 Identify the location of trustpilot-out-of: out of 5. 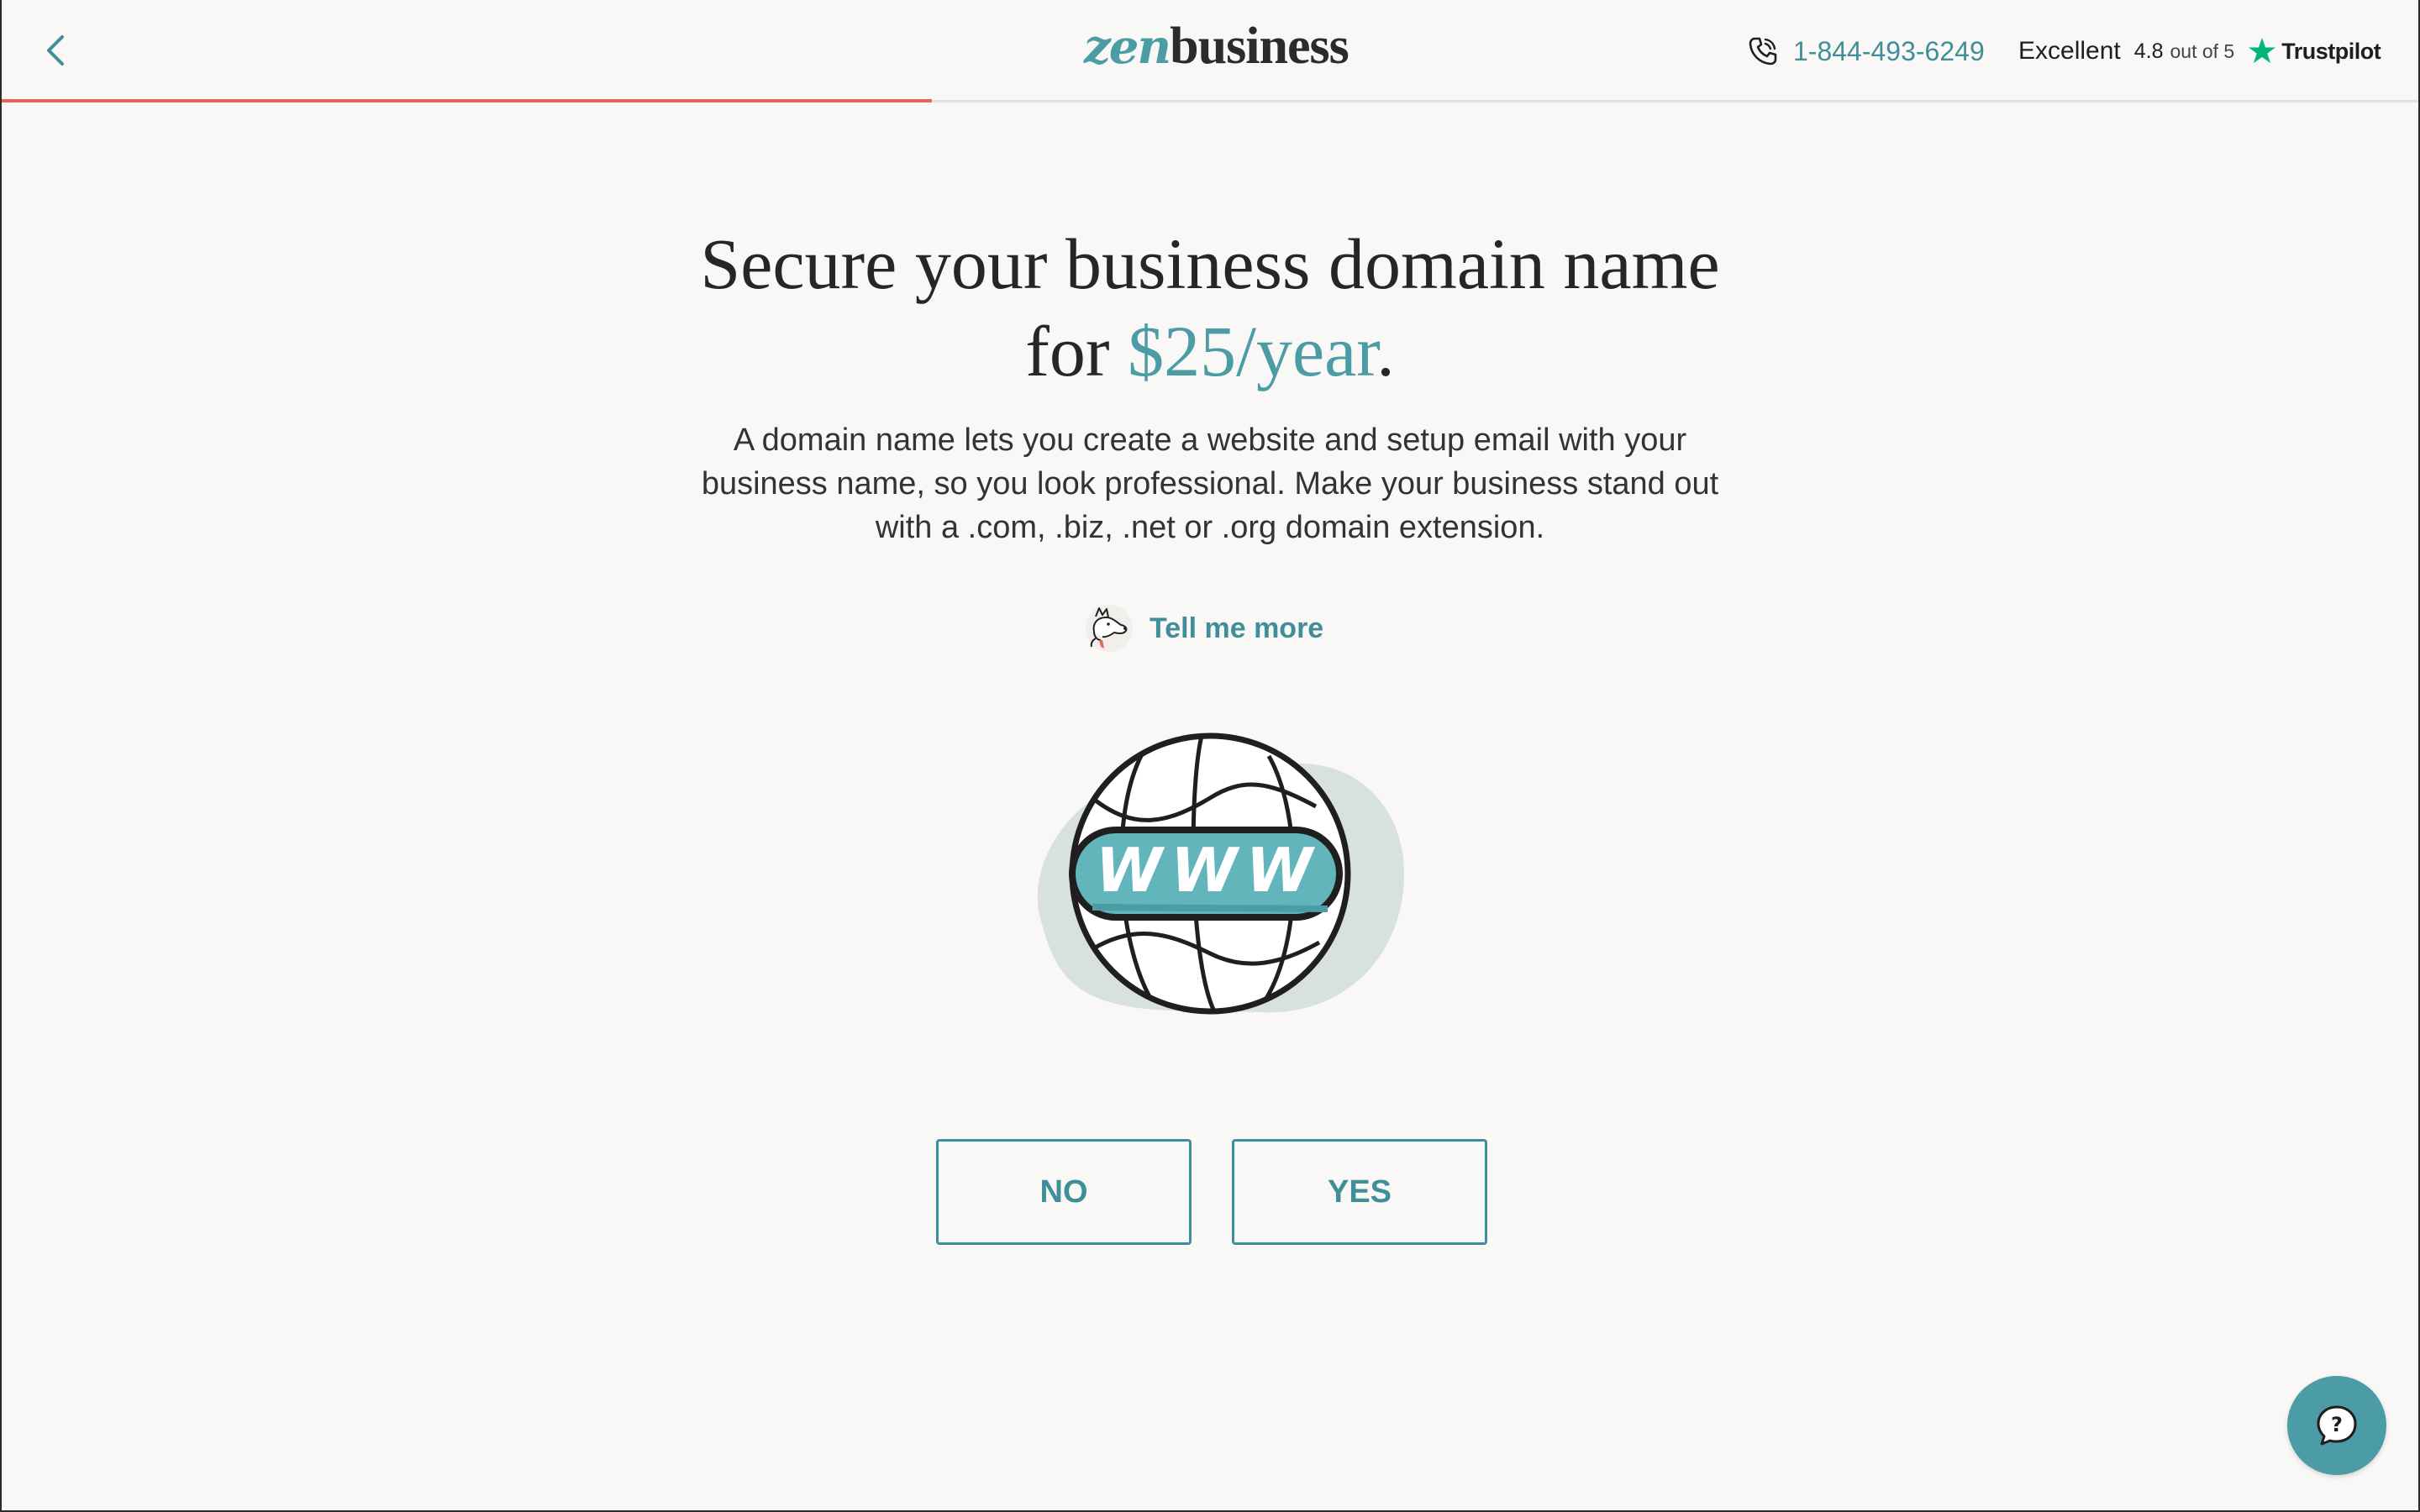
(2203, 50).